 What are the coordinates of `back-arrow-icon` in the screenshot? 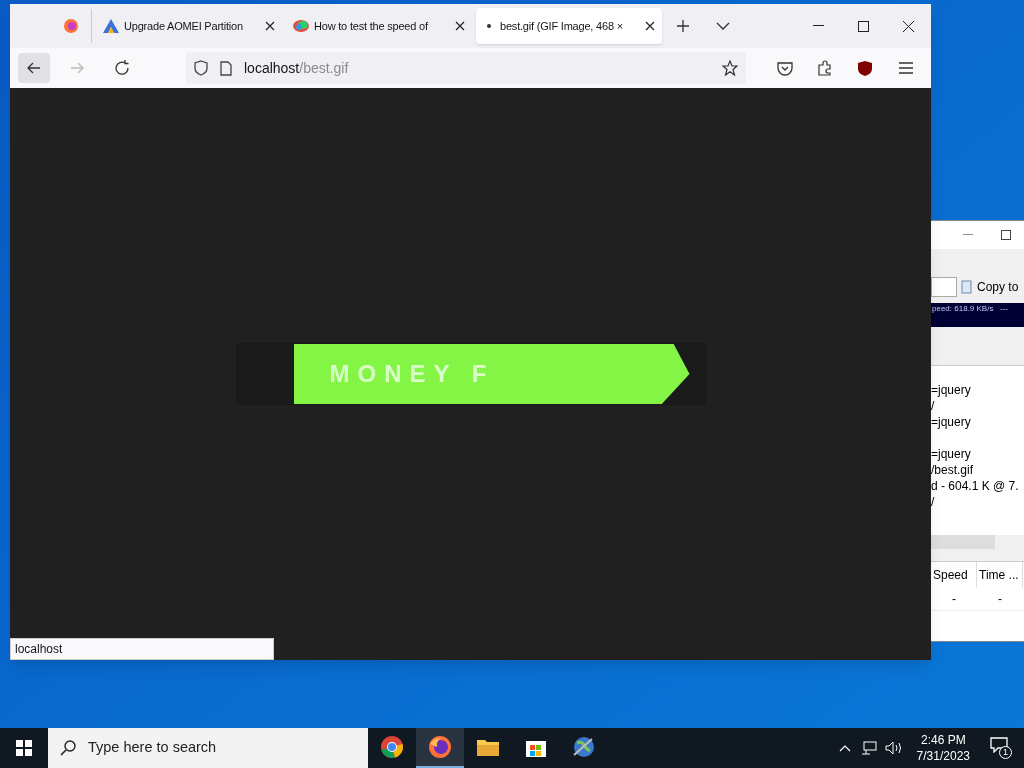 It's located at (34, 68).